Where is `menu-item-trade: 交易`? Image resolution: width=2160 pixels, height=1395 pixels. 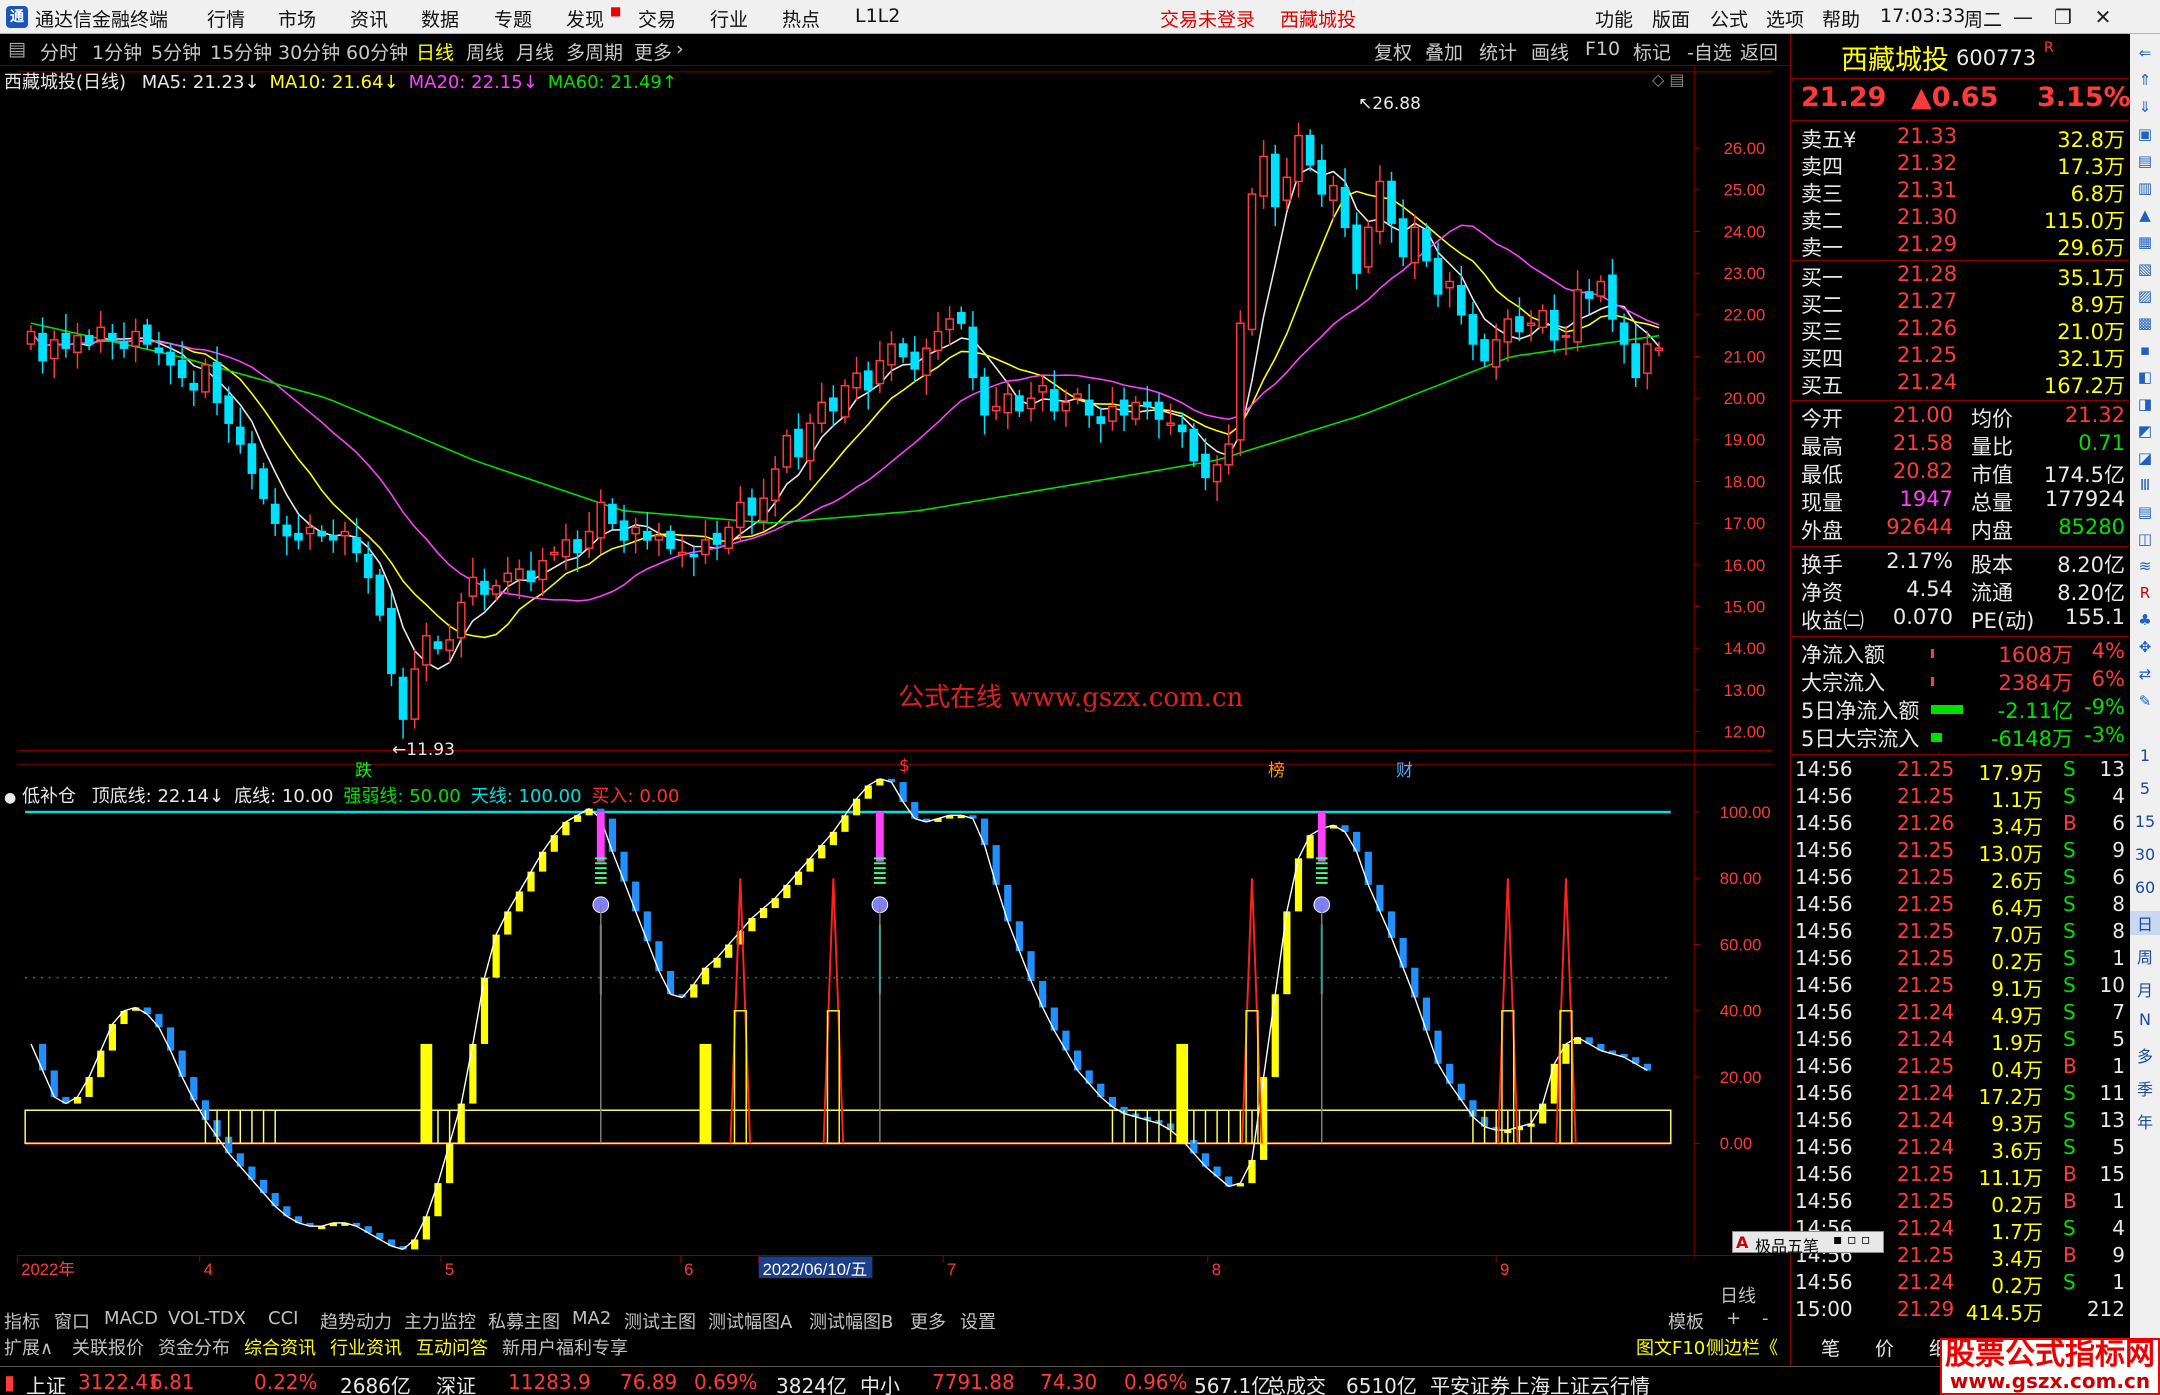
menu-item-trade: 交易 is located at coordinates (657, 18).